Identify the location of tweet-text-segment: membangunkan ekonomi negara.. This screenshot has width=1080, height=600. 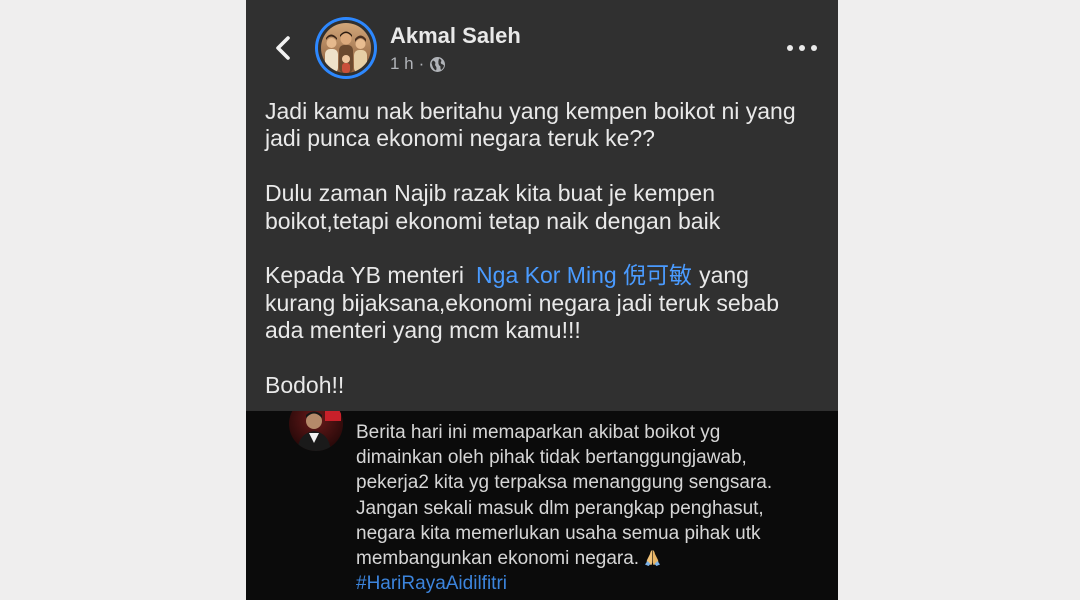
(498, 558).